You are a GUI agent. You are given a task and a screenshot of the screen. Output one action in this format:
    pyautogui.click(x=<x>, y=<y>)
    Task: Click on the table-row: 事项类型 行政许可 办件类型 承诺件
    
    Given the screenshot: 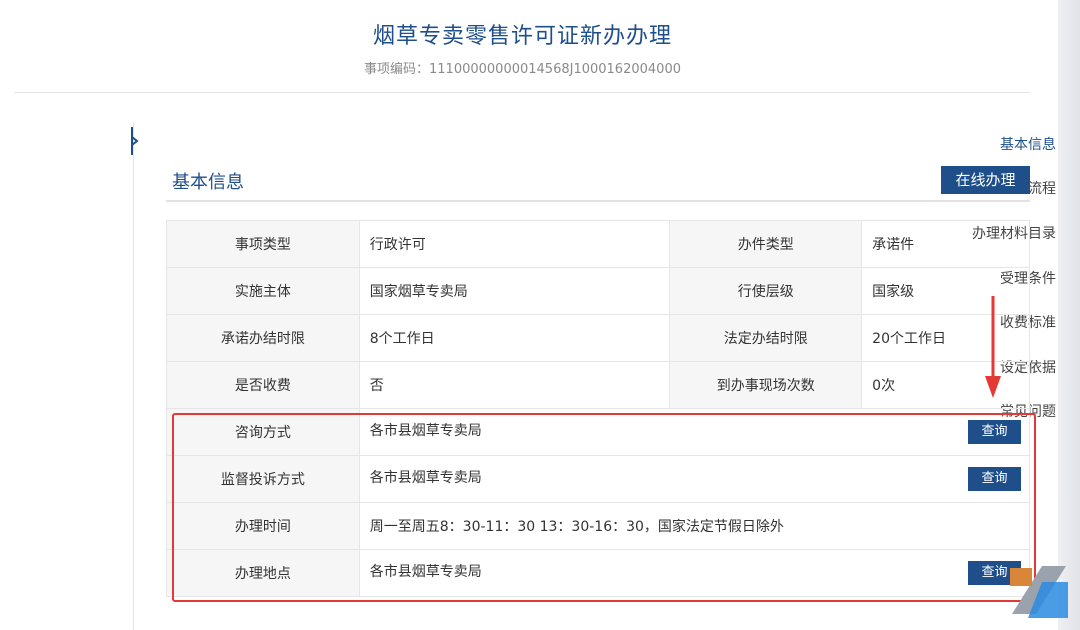 What is the action you would take?
    pyautogui.click(x=598, y=244)
    